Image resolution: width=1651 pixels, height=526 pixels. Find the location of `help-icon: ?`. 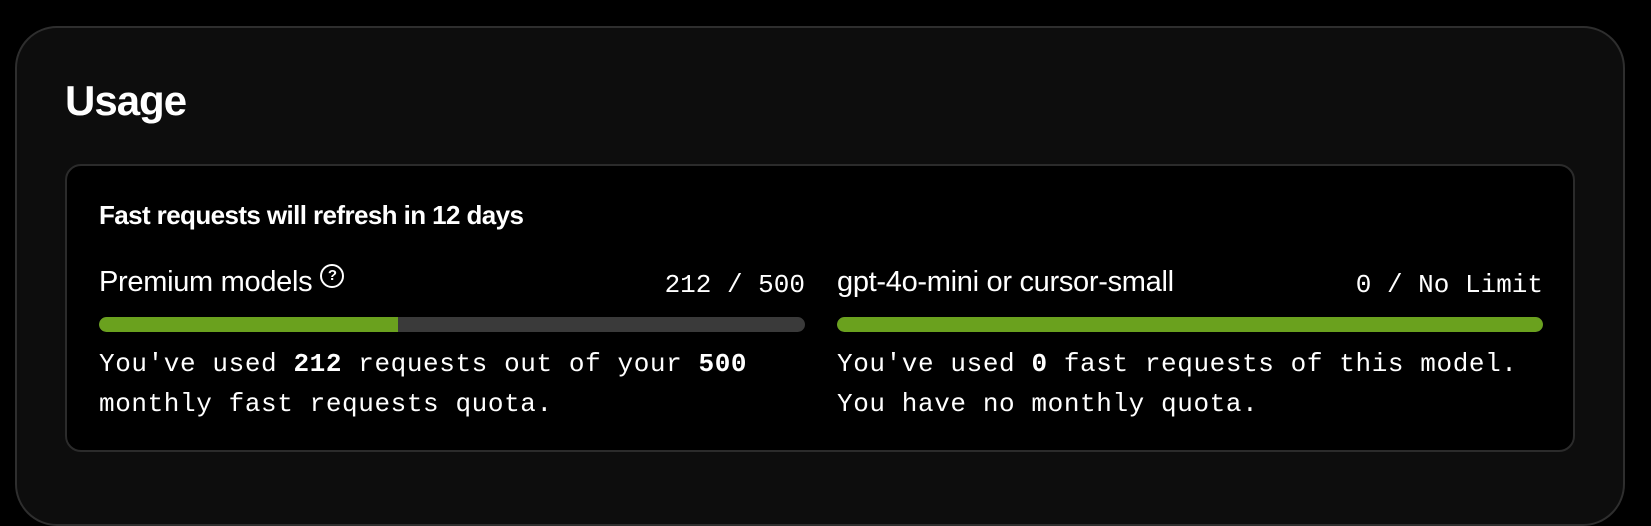

help-icon: ? is located at coordinates (332, 276).